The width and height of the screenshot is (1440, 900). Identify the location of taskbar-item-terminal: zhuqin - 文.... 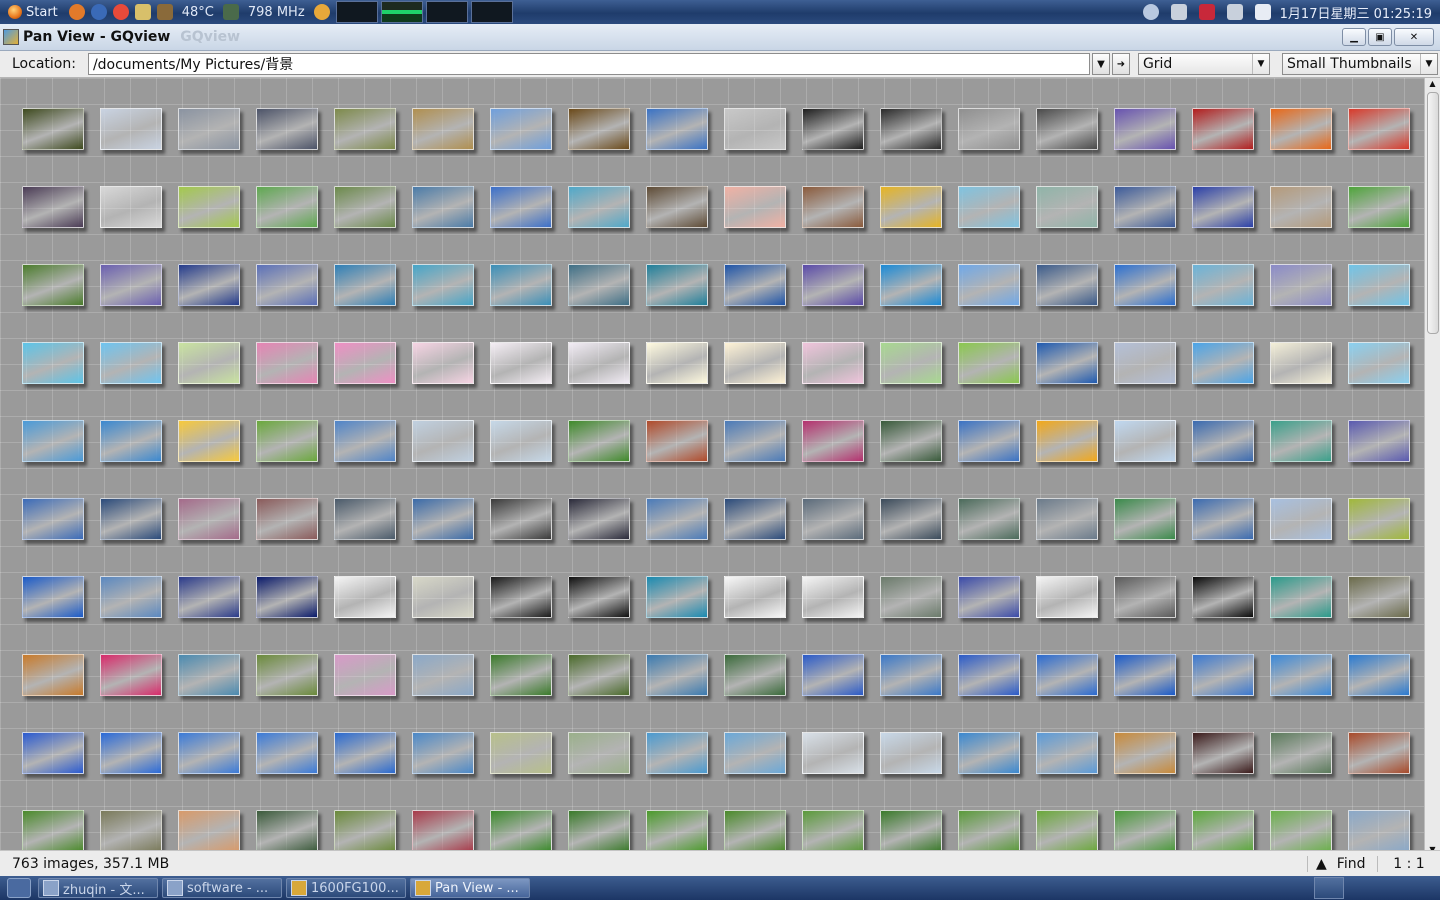
(98, 888).